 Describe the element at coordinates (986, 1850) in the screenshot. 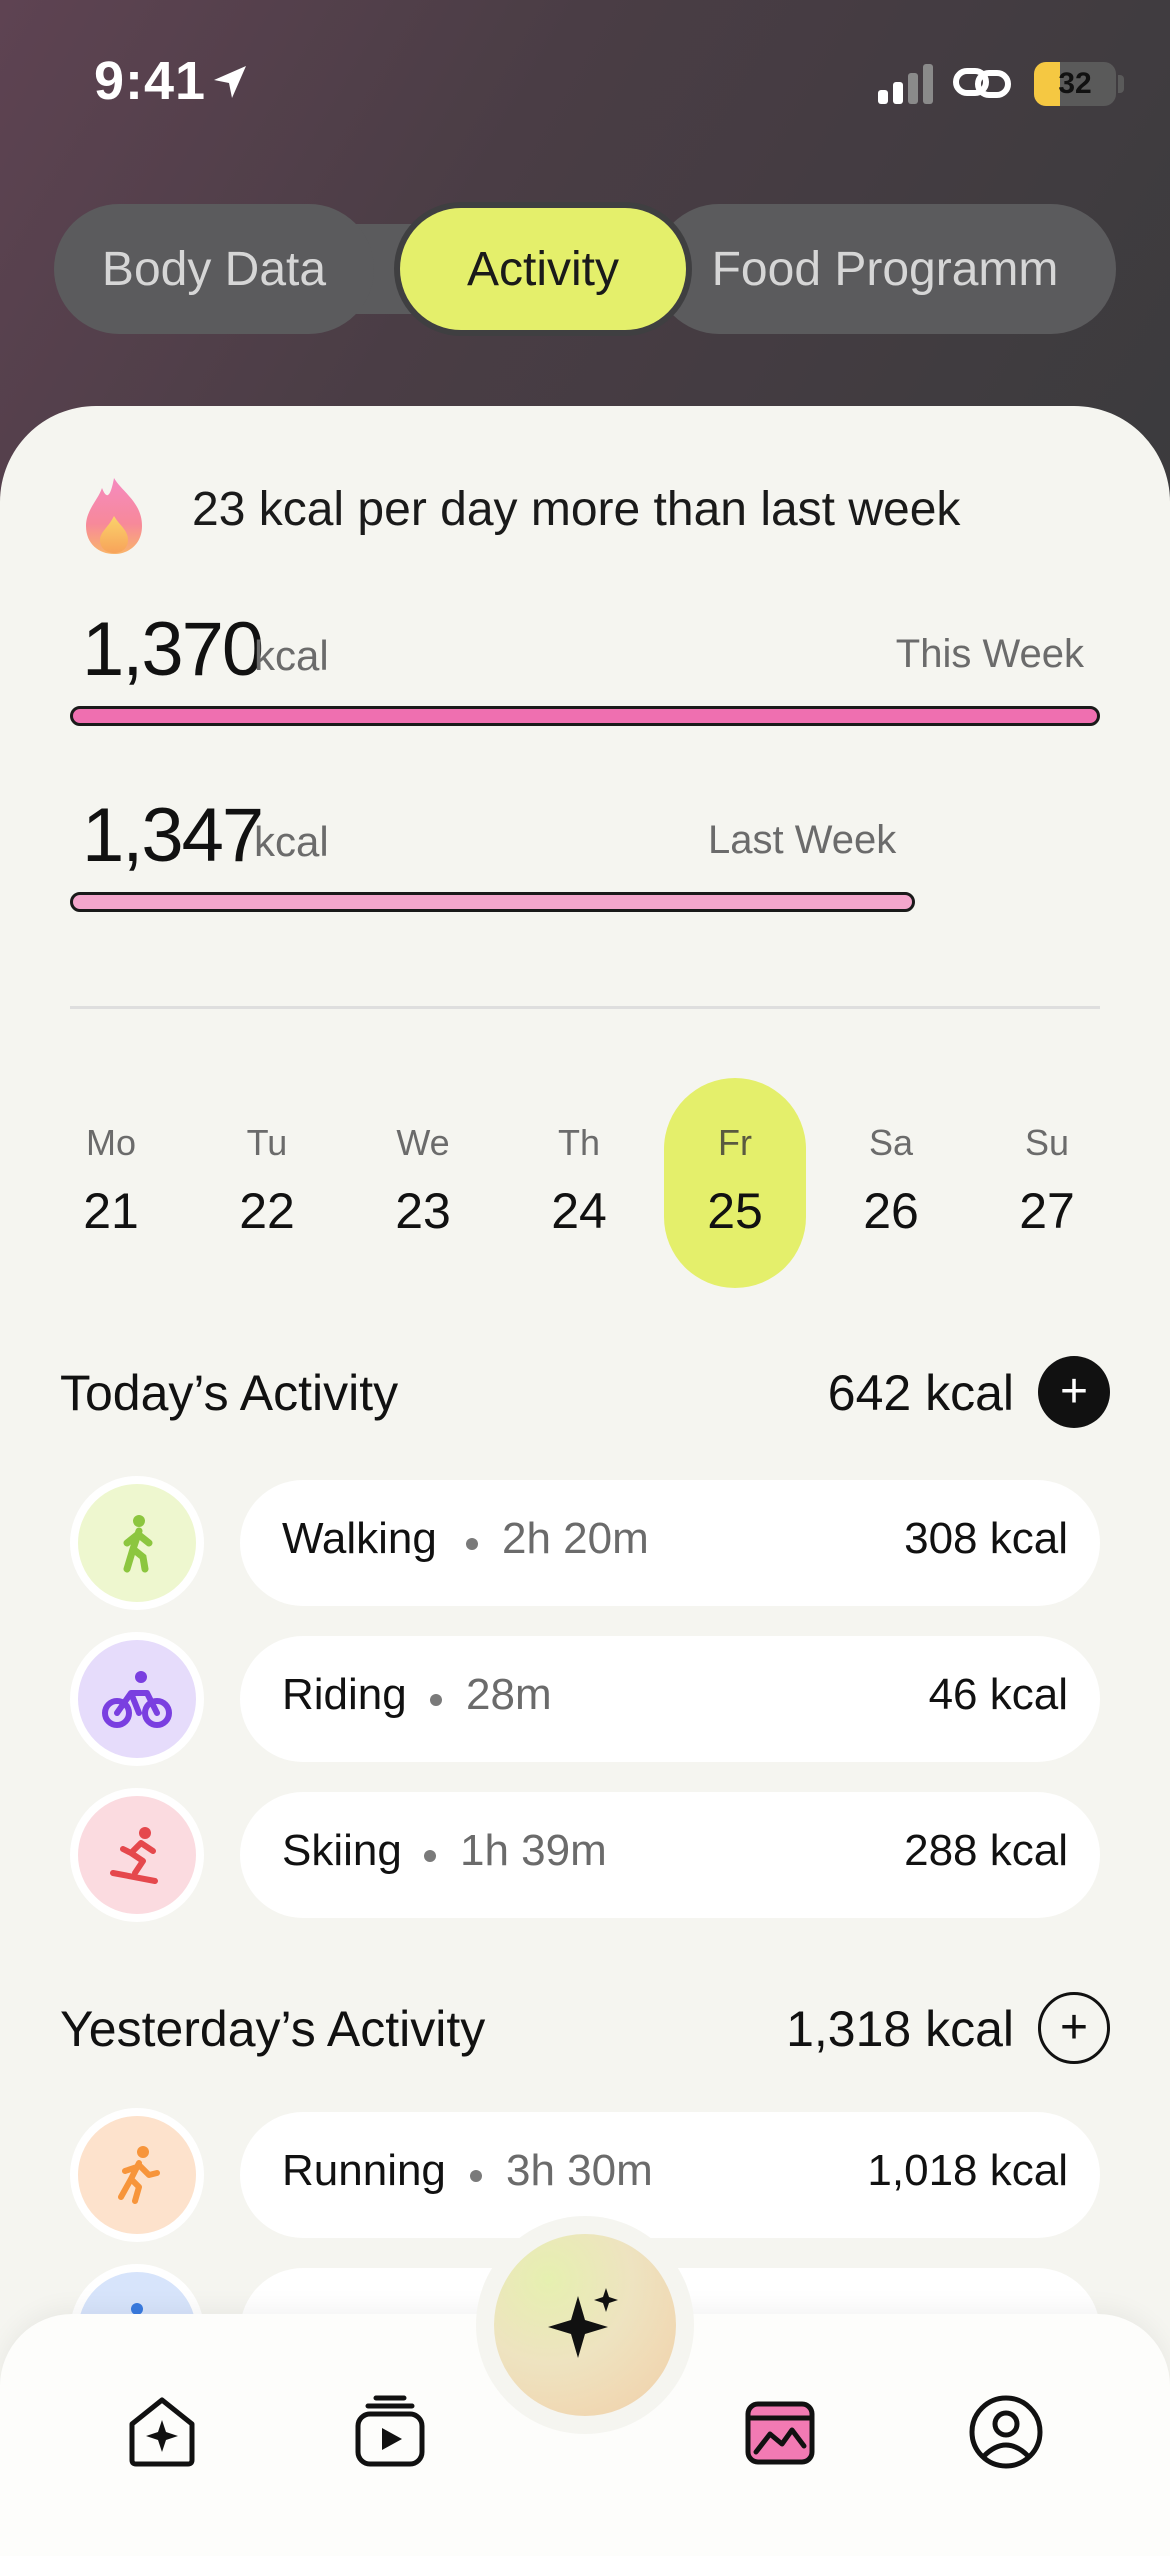

I see `activity-kcal: 288 kcal` at that location.